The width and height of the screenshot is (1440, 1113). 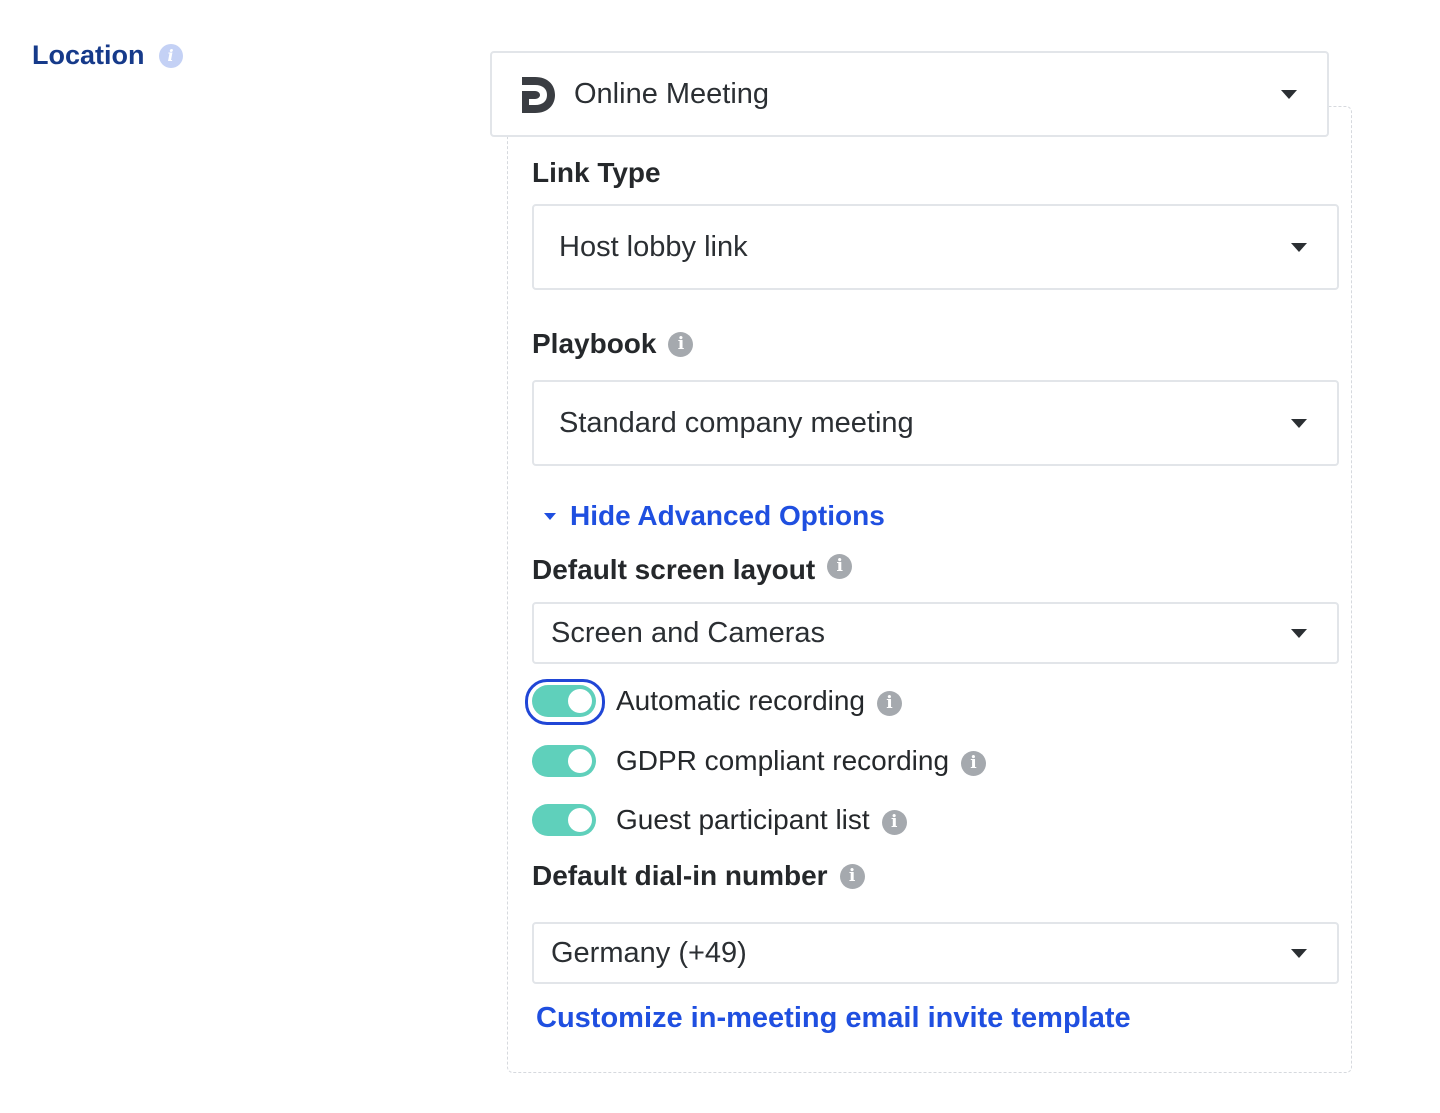 What do you see at coordinates (649, 952) in the screenshot?
I see `dial-in-select-value: Germany (+49)` at bounding box center [649, 952].